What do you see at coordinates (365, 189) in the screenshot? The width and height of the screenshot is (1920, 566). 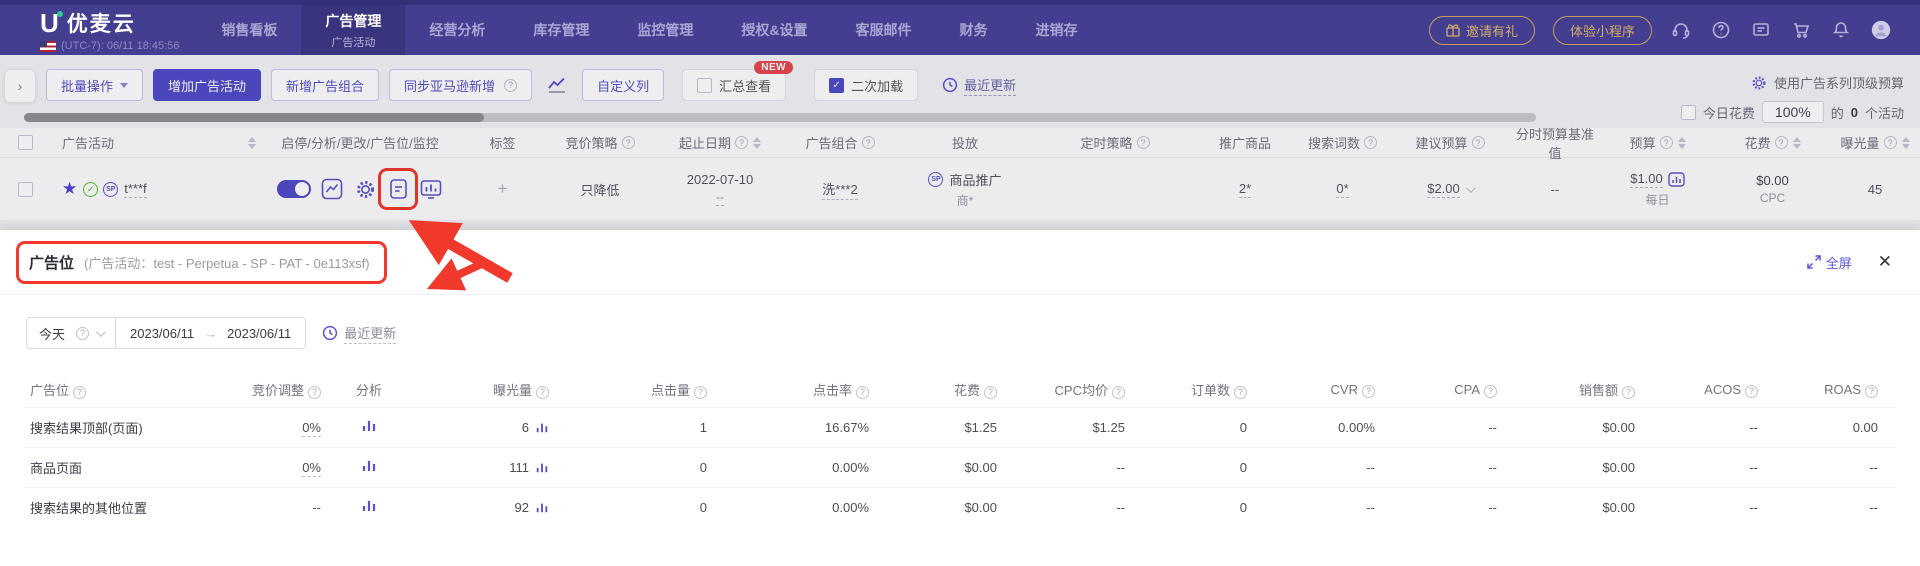 I see `settings-gear-icon` at bounding box center [365, 189].